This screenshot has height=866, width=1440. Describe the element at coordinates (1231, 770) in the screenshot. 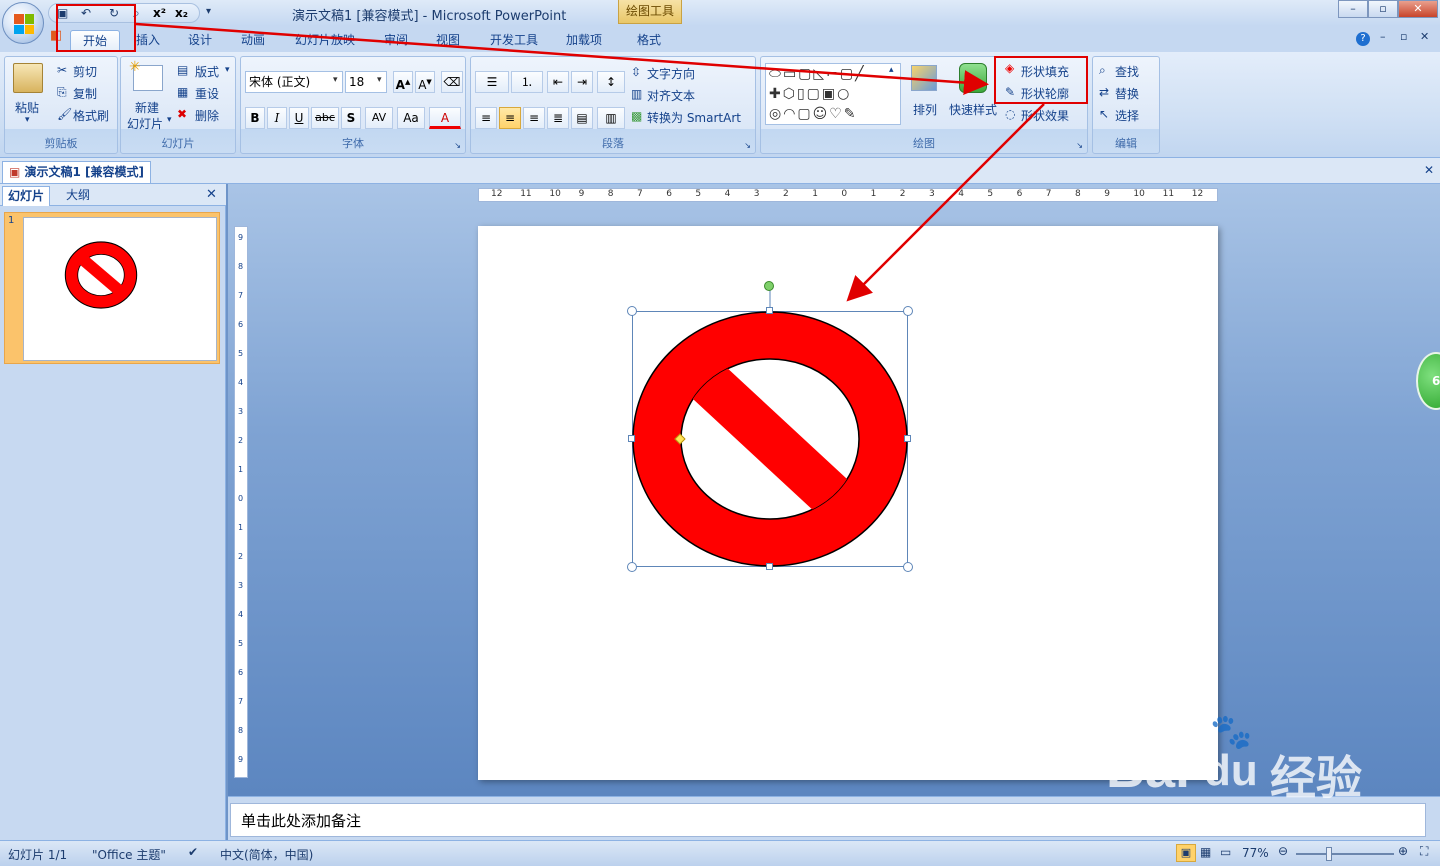

I see `watermark-brand-b: du` at that location.